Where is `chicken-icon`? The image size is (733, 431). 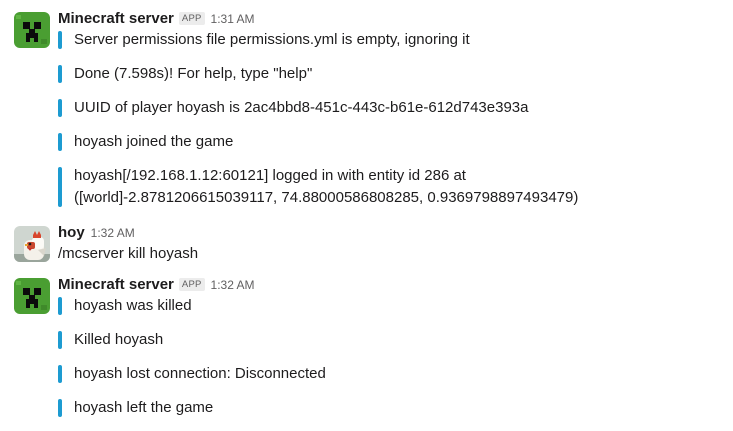 chicken-icon is located at coordinates (32, 244).